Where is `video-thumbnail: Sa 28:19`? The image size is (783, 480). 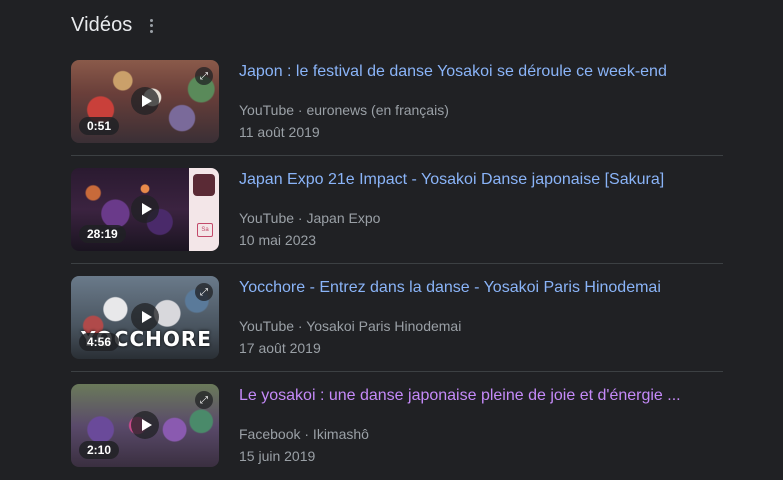
video-thumbnail: Sa 28:19 is located at coordinates (145, 209).